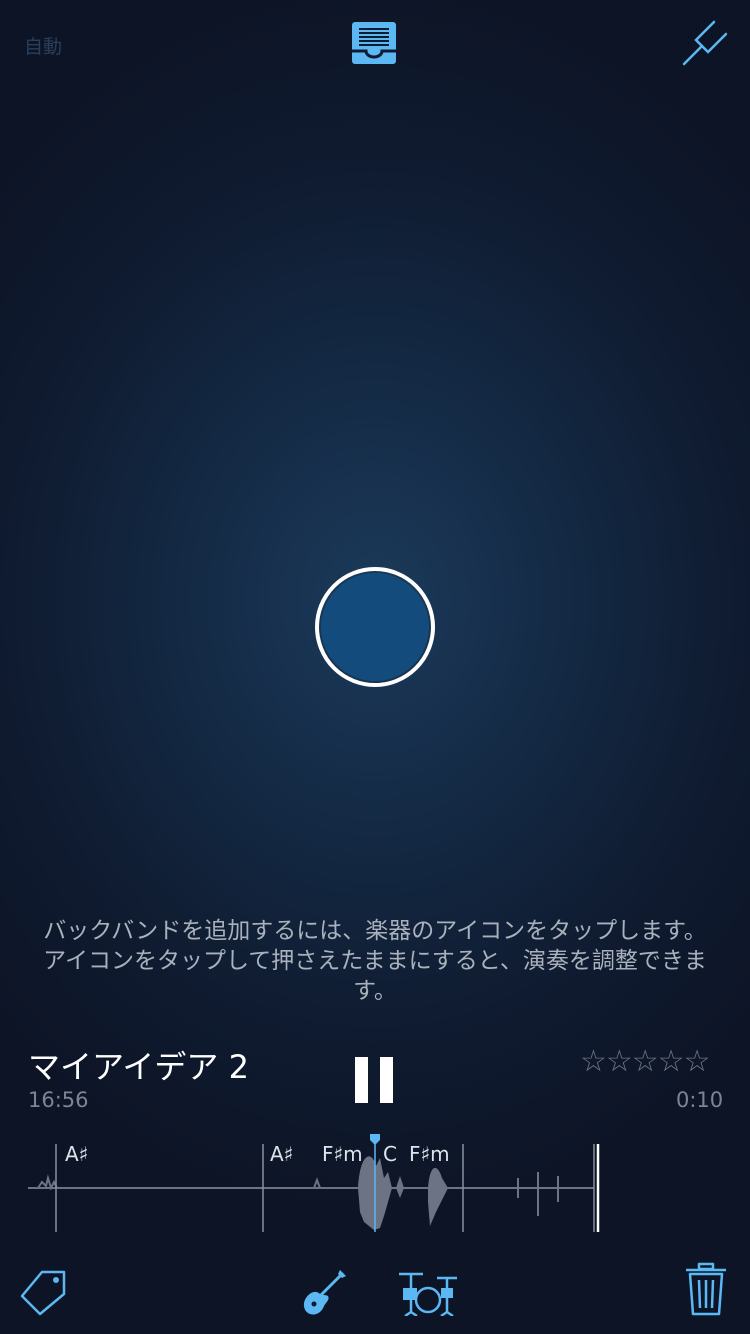 The width and height of the screenshot is (750, 1334). I want to click on drums-icon, so click(428, 1293).